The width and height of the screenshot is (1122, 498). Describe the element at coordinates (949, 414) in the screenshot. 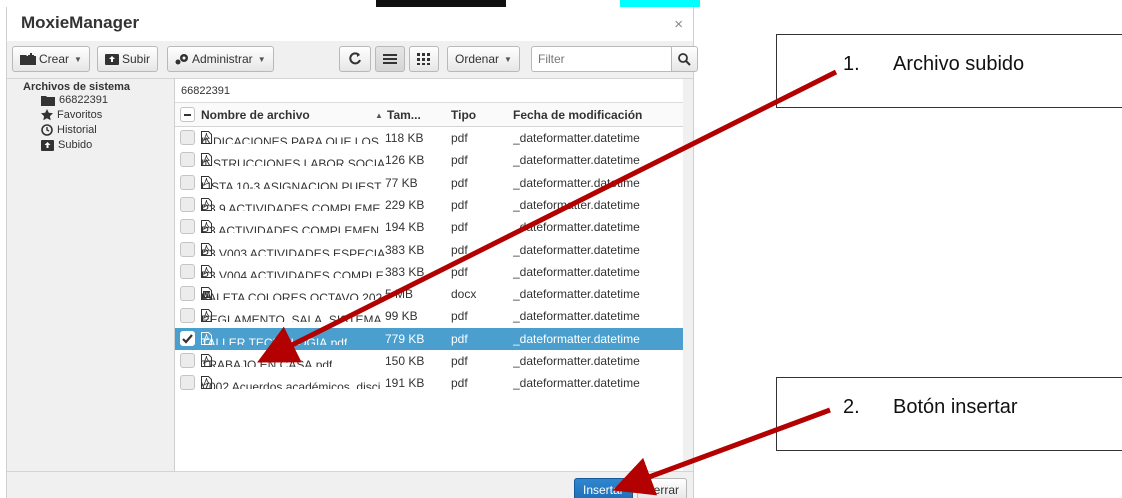

I see `callout-boton-insertar: 2. Botón insertar` at that location.